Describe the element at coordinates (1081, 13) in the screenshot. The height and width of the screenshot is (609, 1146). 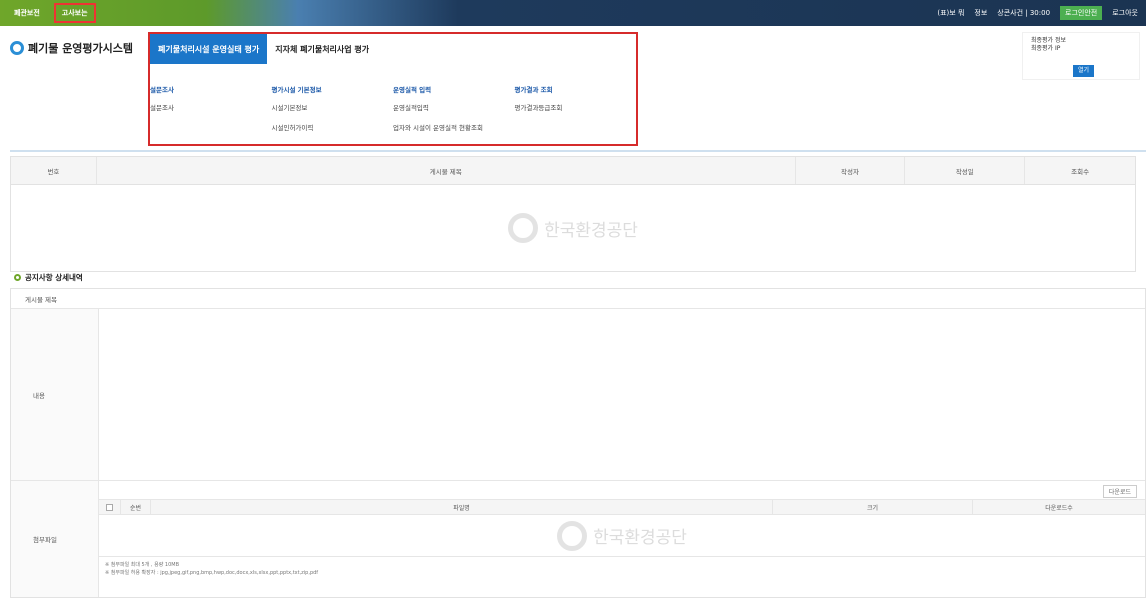
I see `login-extend-button: 로그인안전` at that location.